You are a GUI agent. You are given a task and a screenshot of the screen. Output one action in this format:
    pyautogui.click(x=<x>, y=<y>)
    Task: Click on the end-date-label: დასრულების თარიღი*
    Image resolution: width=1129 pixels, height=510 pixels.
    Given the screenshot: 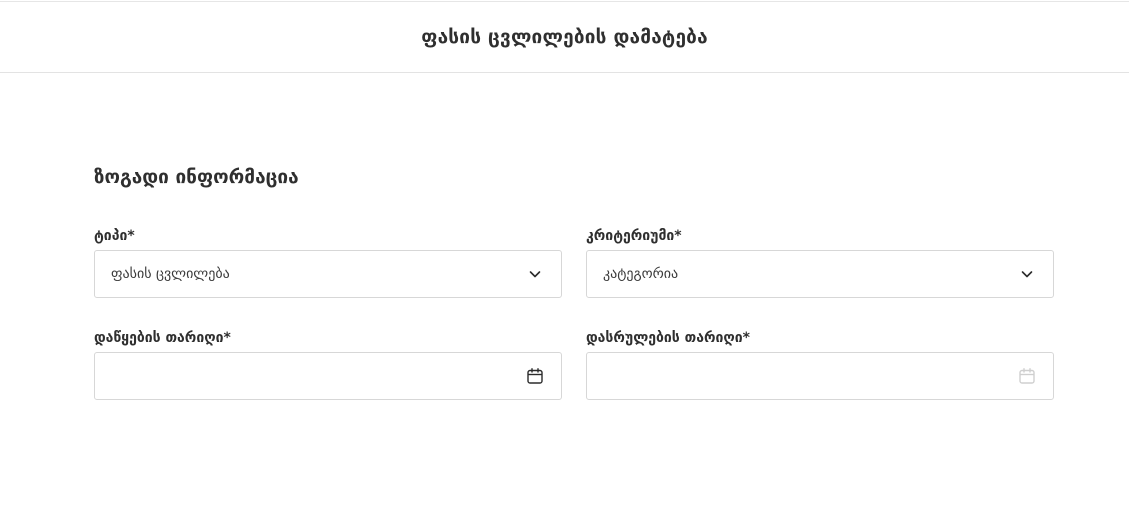 What is the action you would take?
    pyautogui.click(x=668, y=338)
    